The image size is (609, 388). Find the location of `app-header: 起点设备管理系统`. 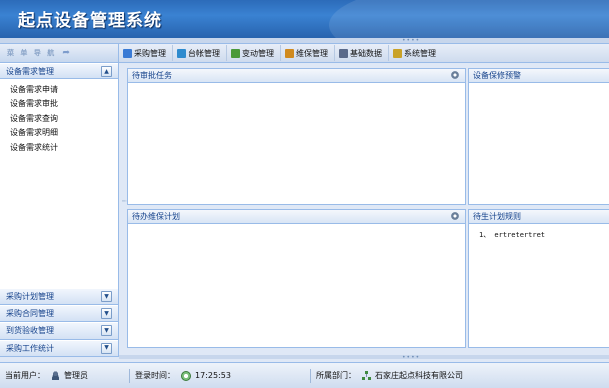

app-header: 起点设备管理系统 is located at coordinates (304, 19).